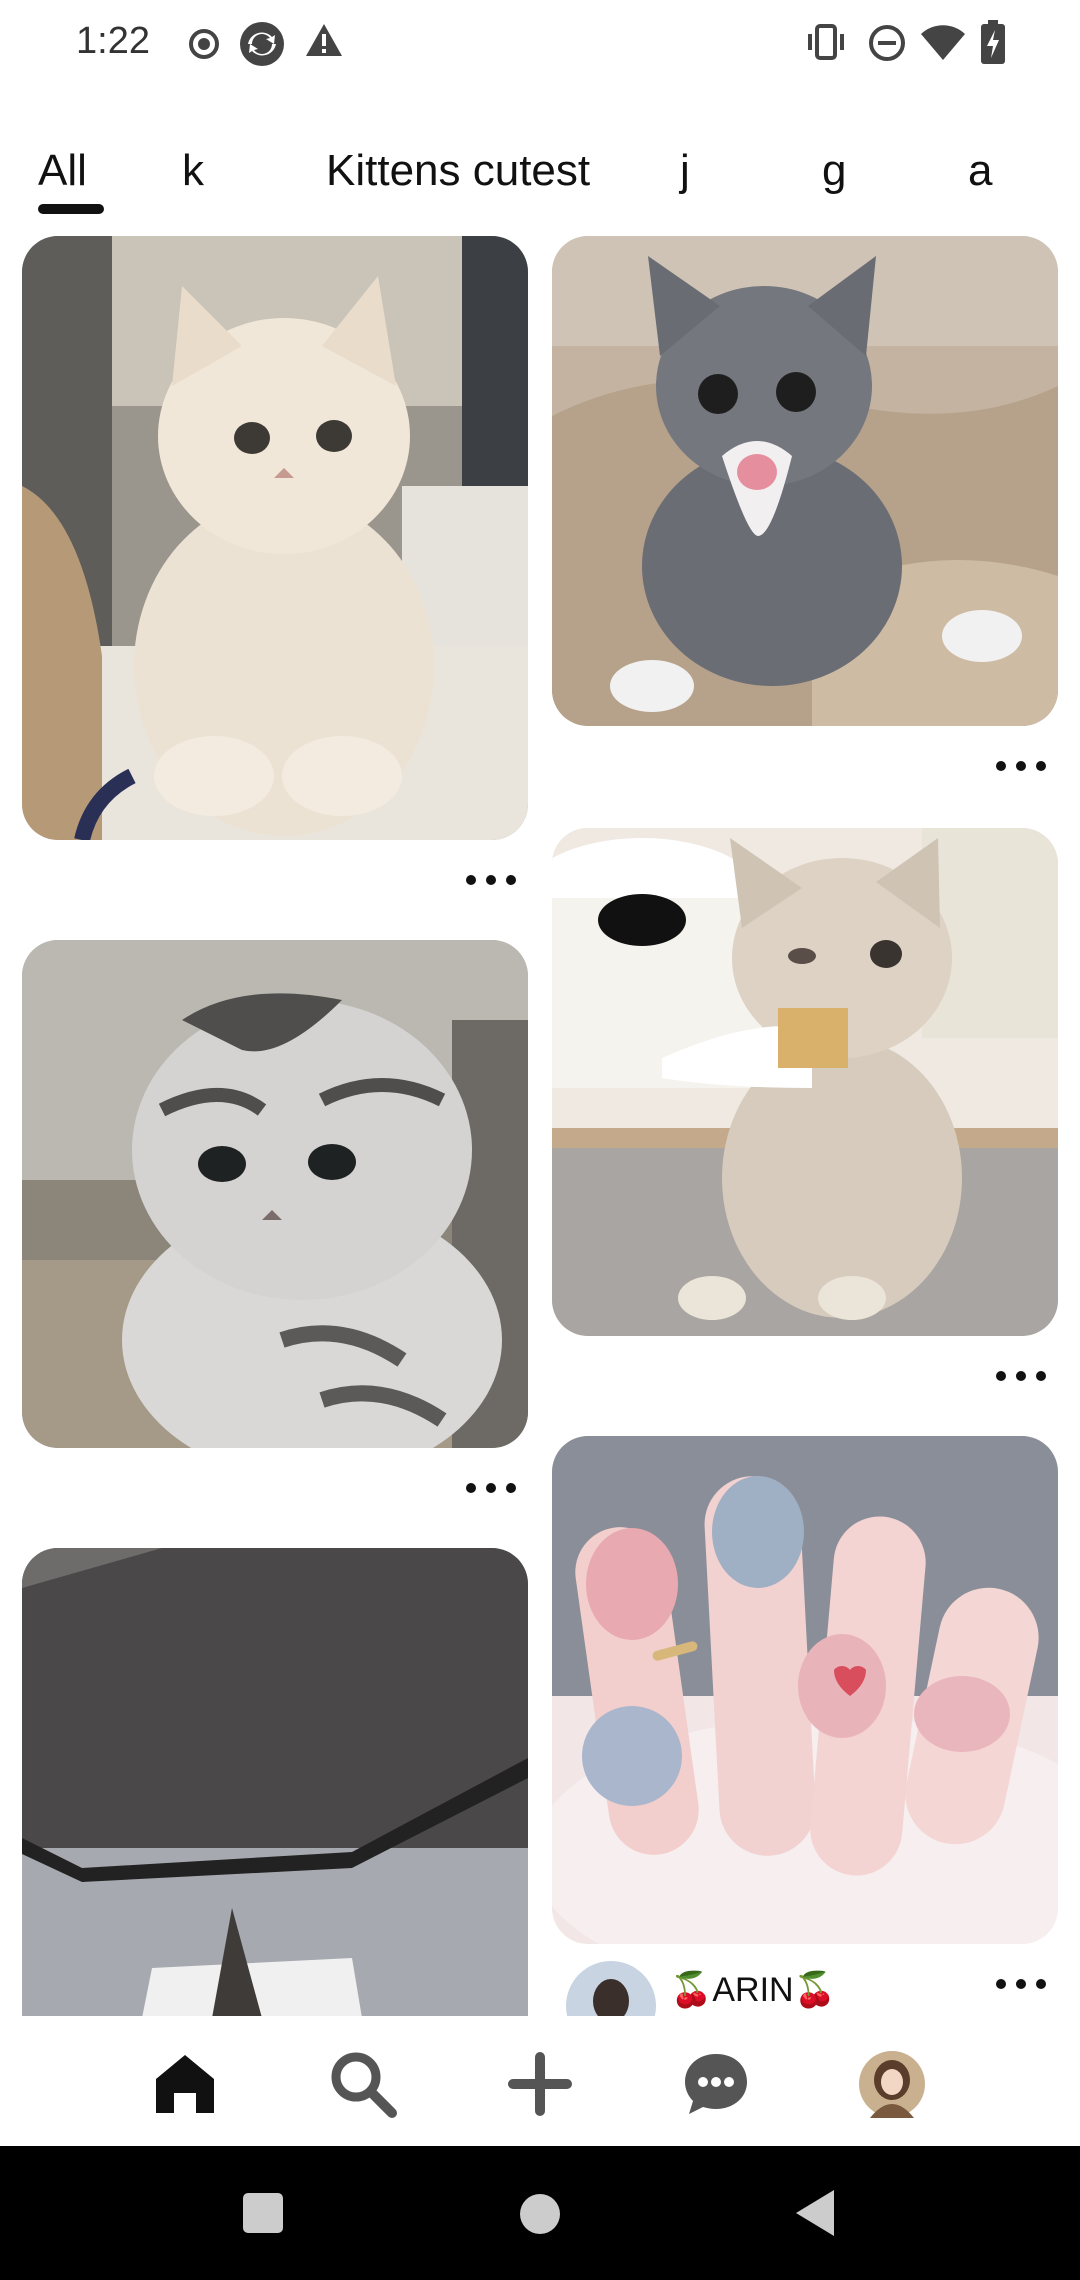 The width and height of the screenshot is (1080, 2280). I want to click on tab-all: All, so click(62, 171).